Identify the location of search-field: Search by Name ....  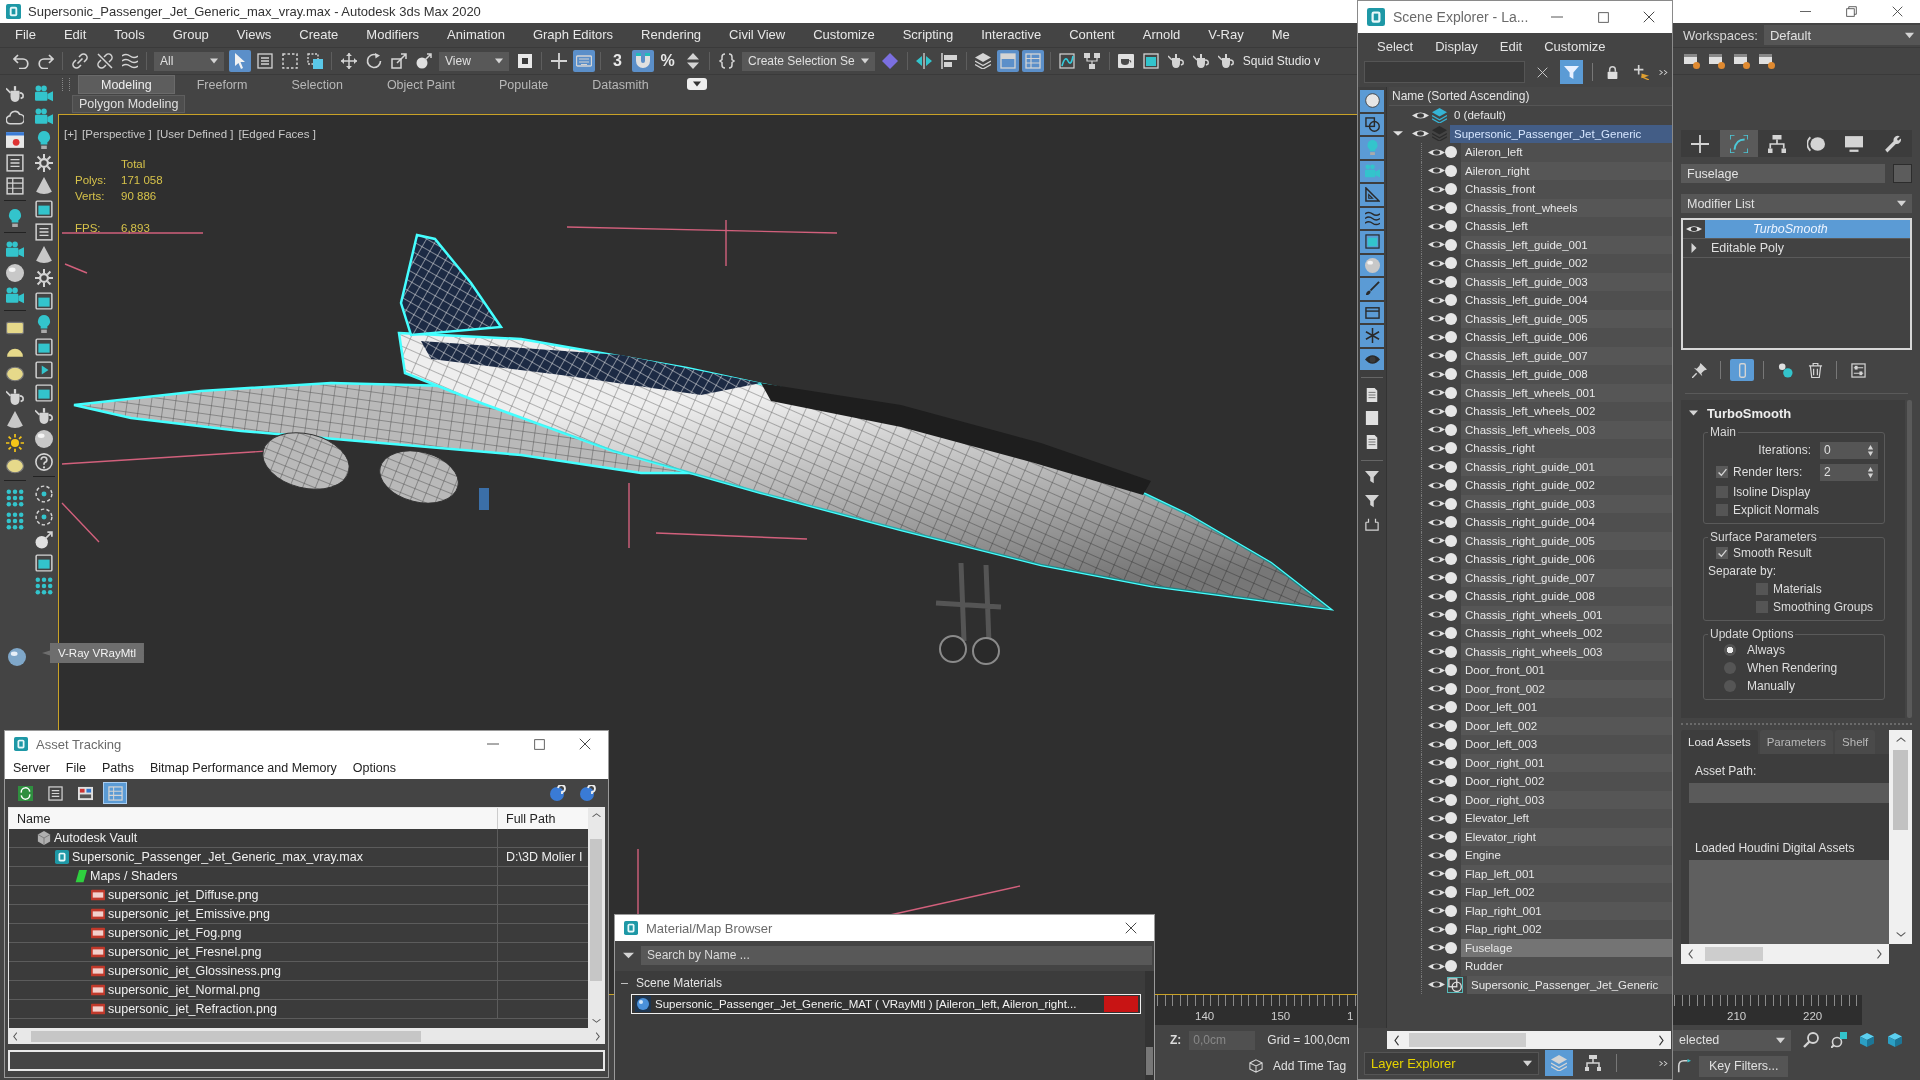
(896, 955).